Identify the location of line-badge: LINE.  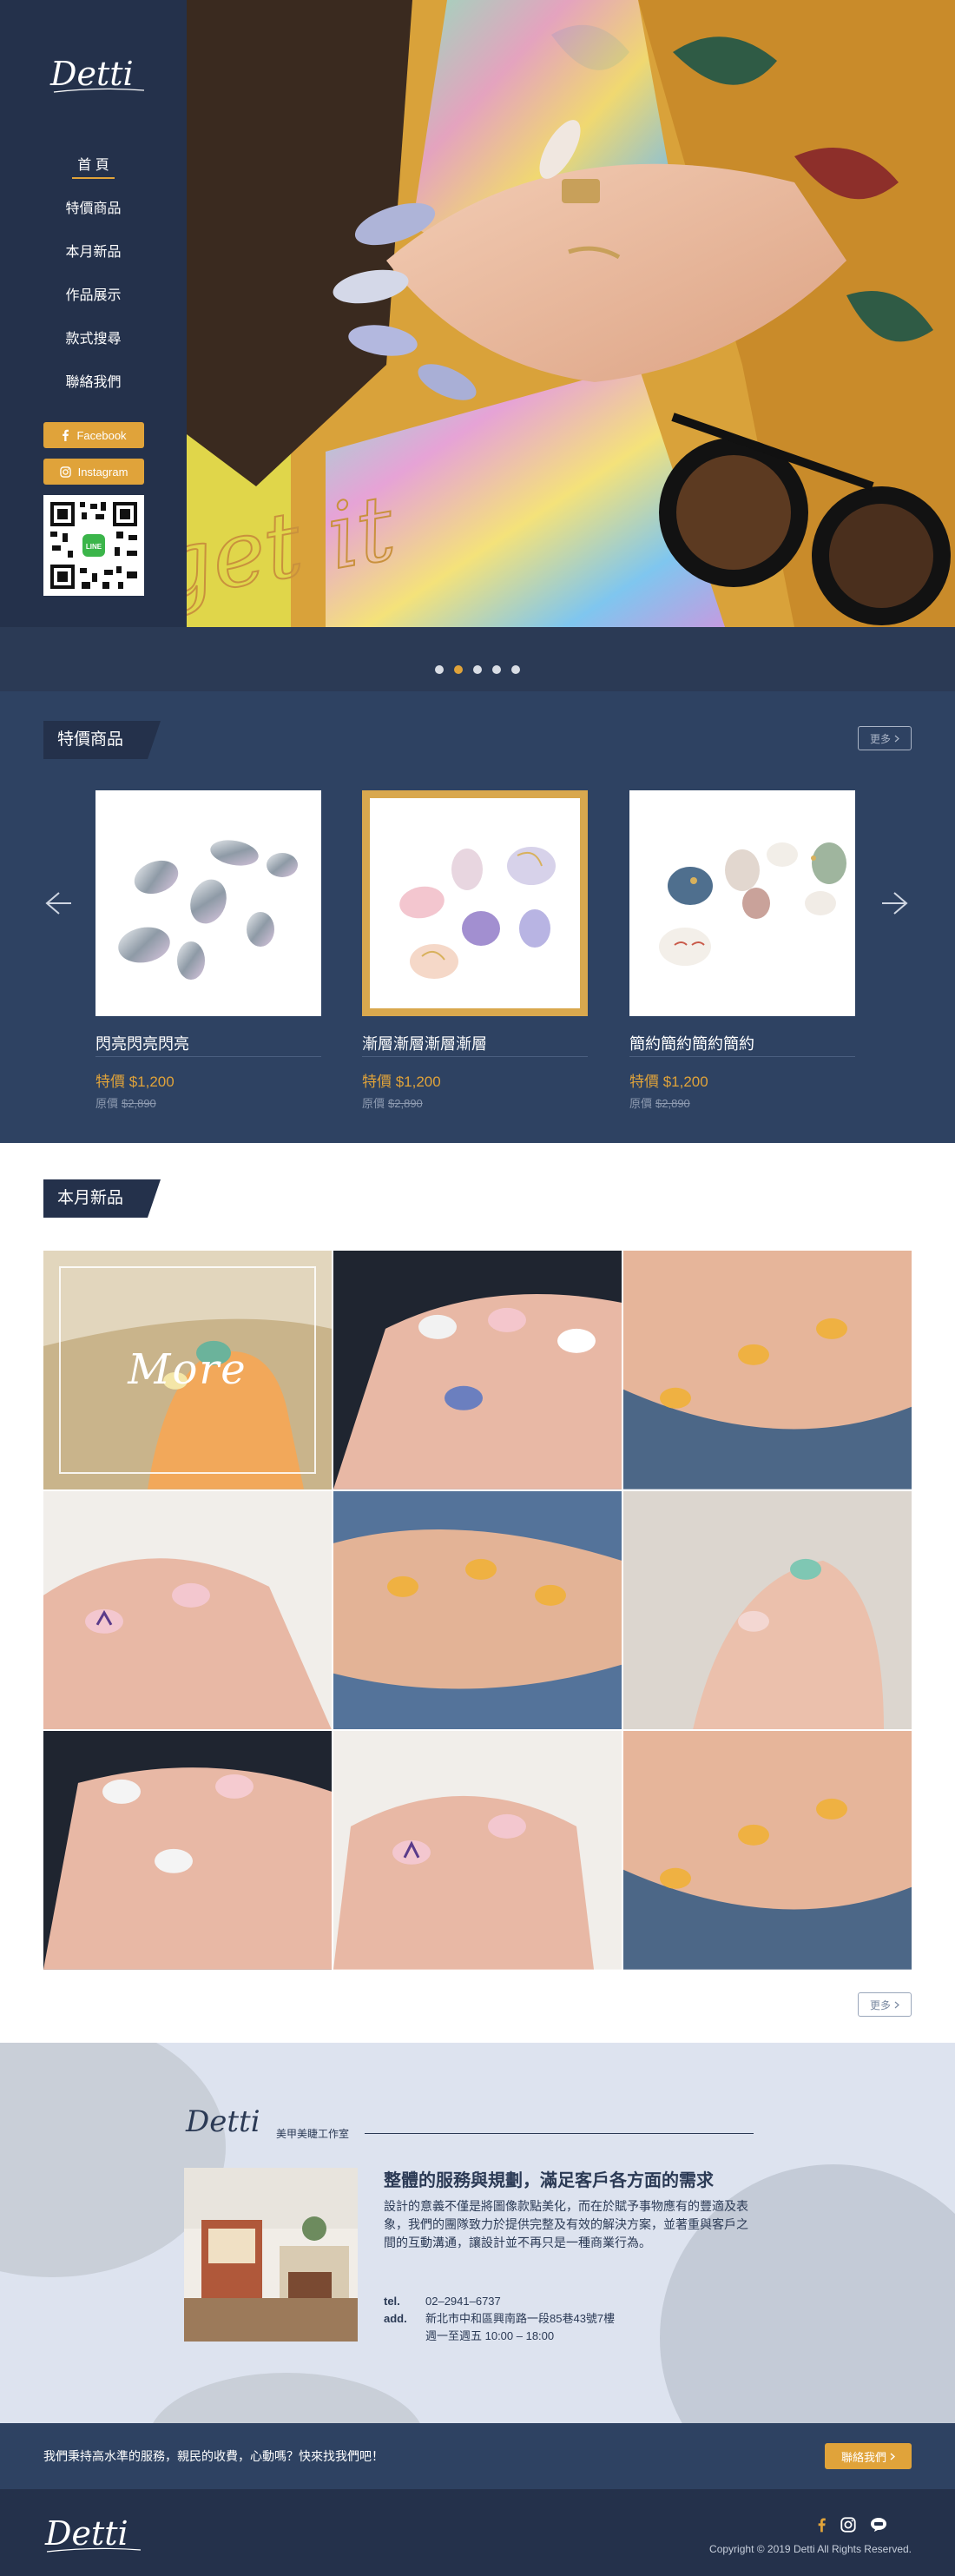
(94, 547).